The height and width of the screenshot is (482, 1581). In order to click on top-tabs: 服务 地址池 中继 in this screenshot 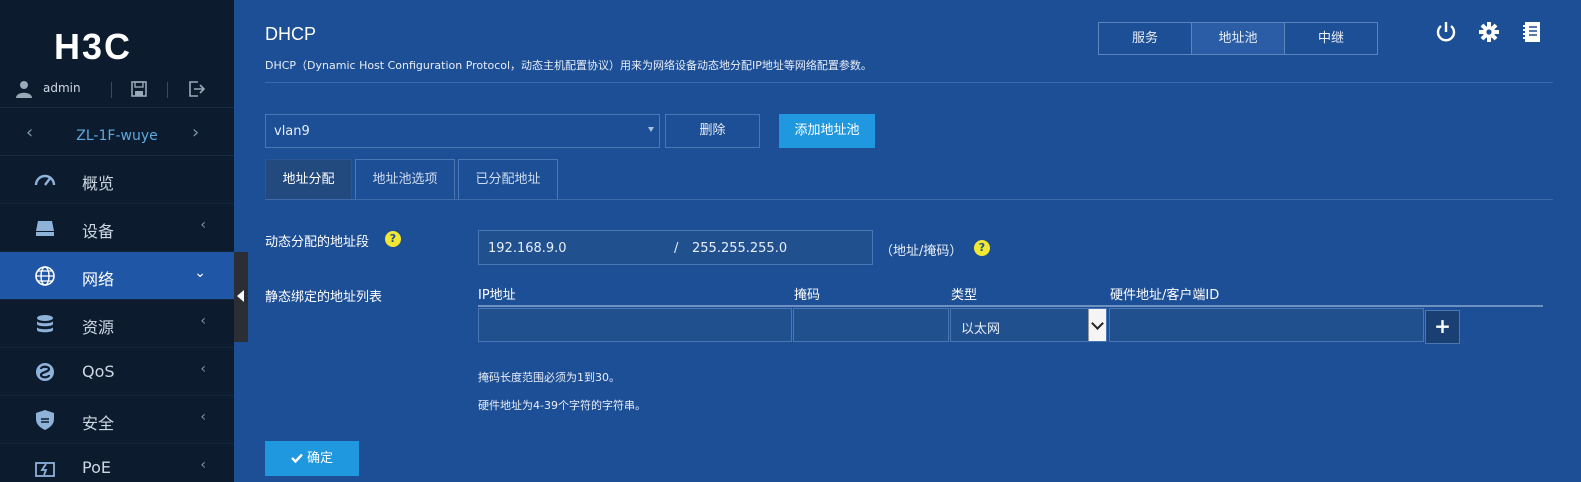, I will do `click(1238, 38)`.